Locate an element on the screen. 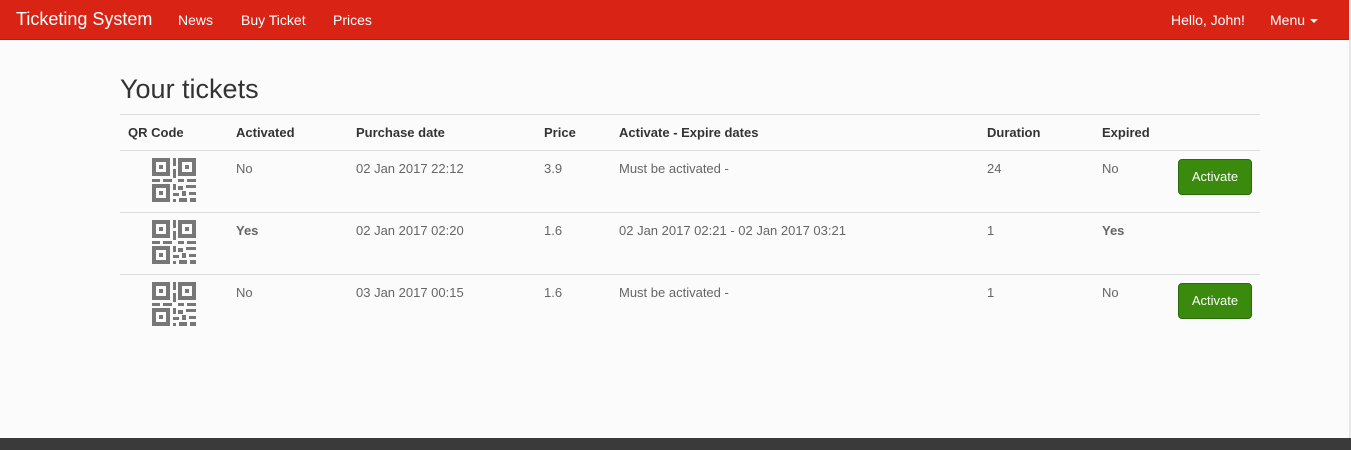 The image size is (1351, 450). column-header-actions is located at coordinates (1215, 132).